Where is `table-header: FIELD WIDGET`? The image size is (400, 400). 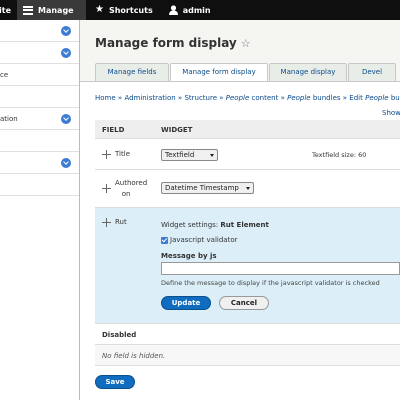 table-header: FIELD WIDGET is located at coordinates (247, 129).